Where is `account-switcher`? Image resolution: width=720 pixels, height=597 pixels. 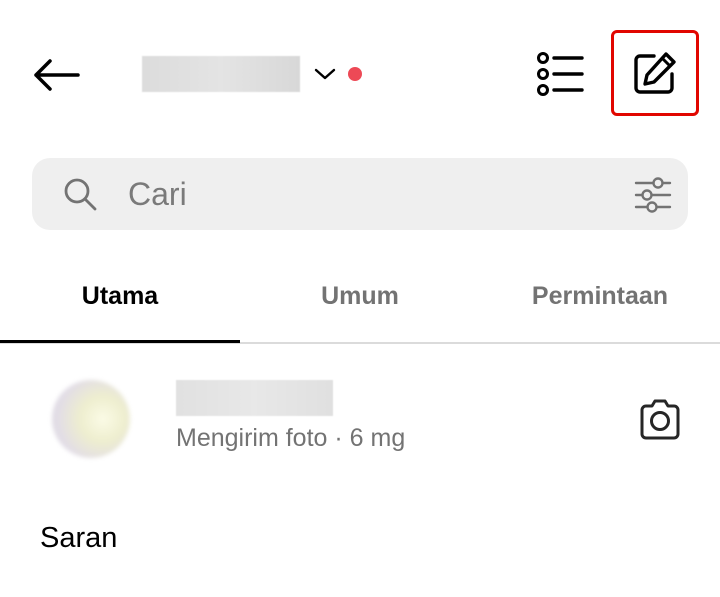 account-switcher is located at coordinates (252, 74).